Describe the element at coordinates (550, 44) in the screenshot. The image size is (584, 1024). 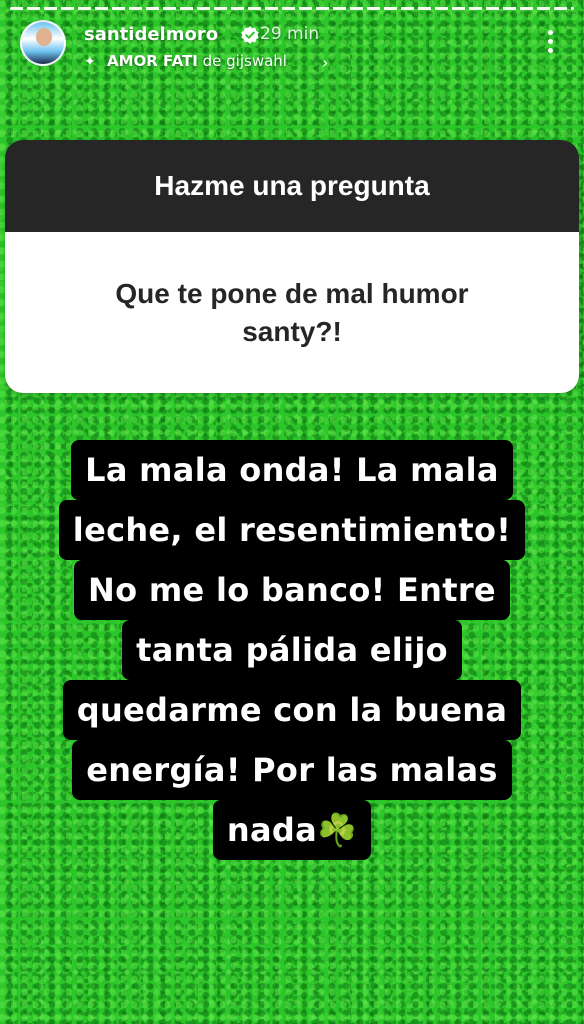
I see `more-options-icon` at that location.